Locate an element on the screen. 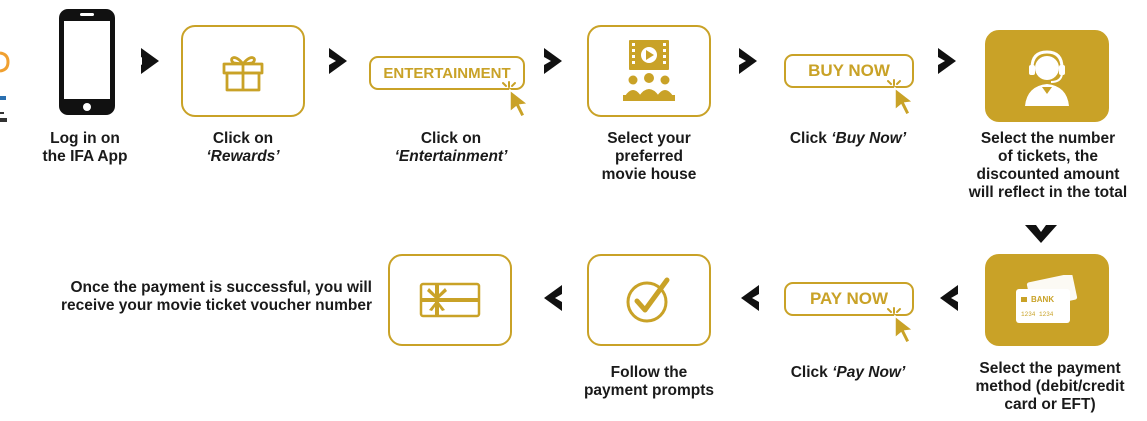  step-tickets-card is located at coordinates (1047, 76).